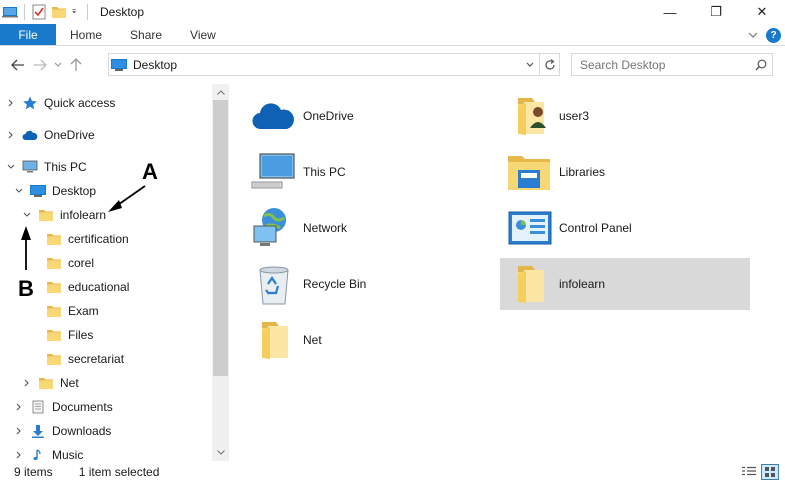  What do you see at coordinates (355, 116) in the screenshot?
I see `file-item-onedrive: OneDrive` at bounding box center [355, 116].